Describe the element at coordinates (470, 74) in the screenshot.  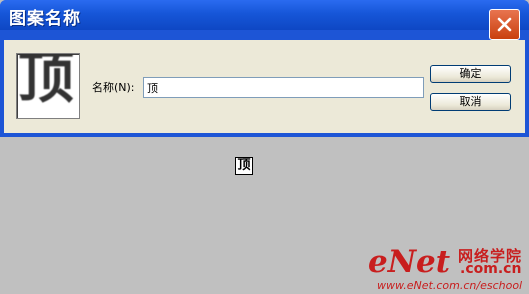
I see `ok-button: 确定` at that location.